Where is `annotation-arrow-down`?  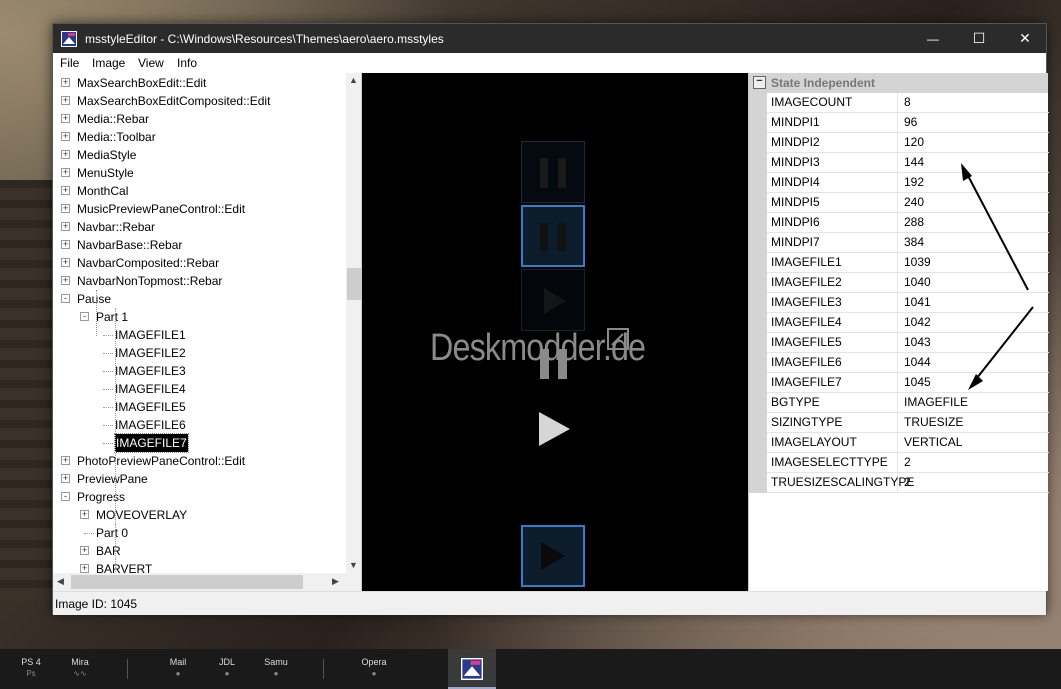 annotation-arrow-down is located at coordinates (1003, 345).